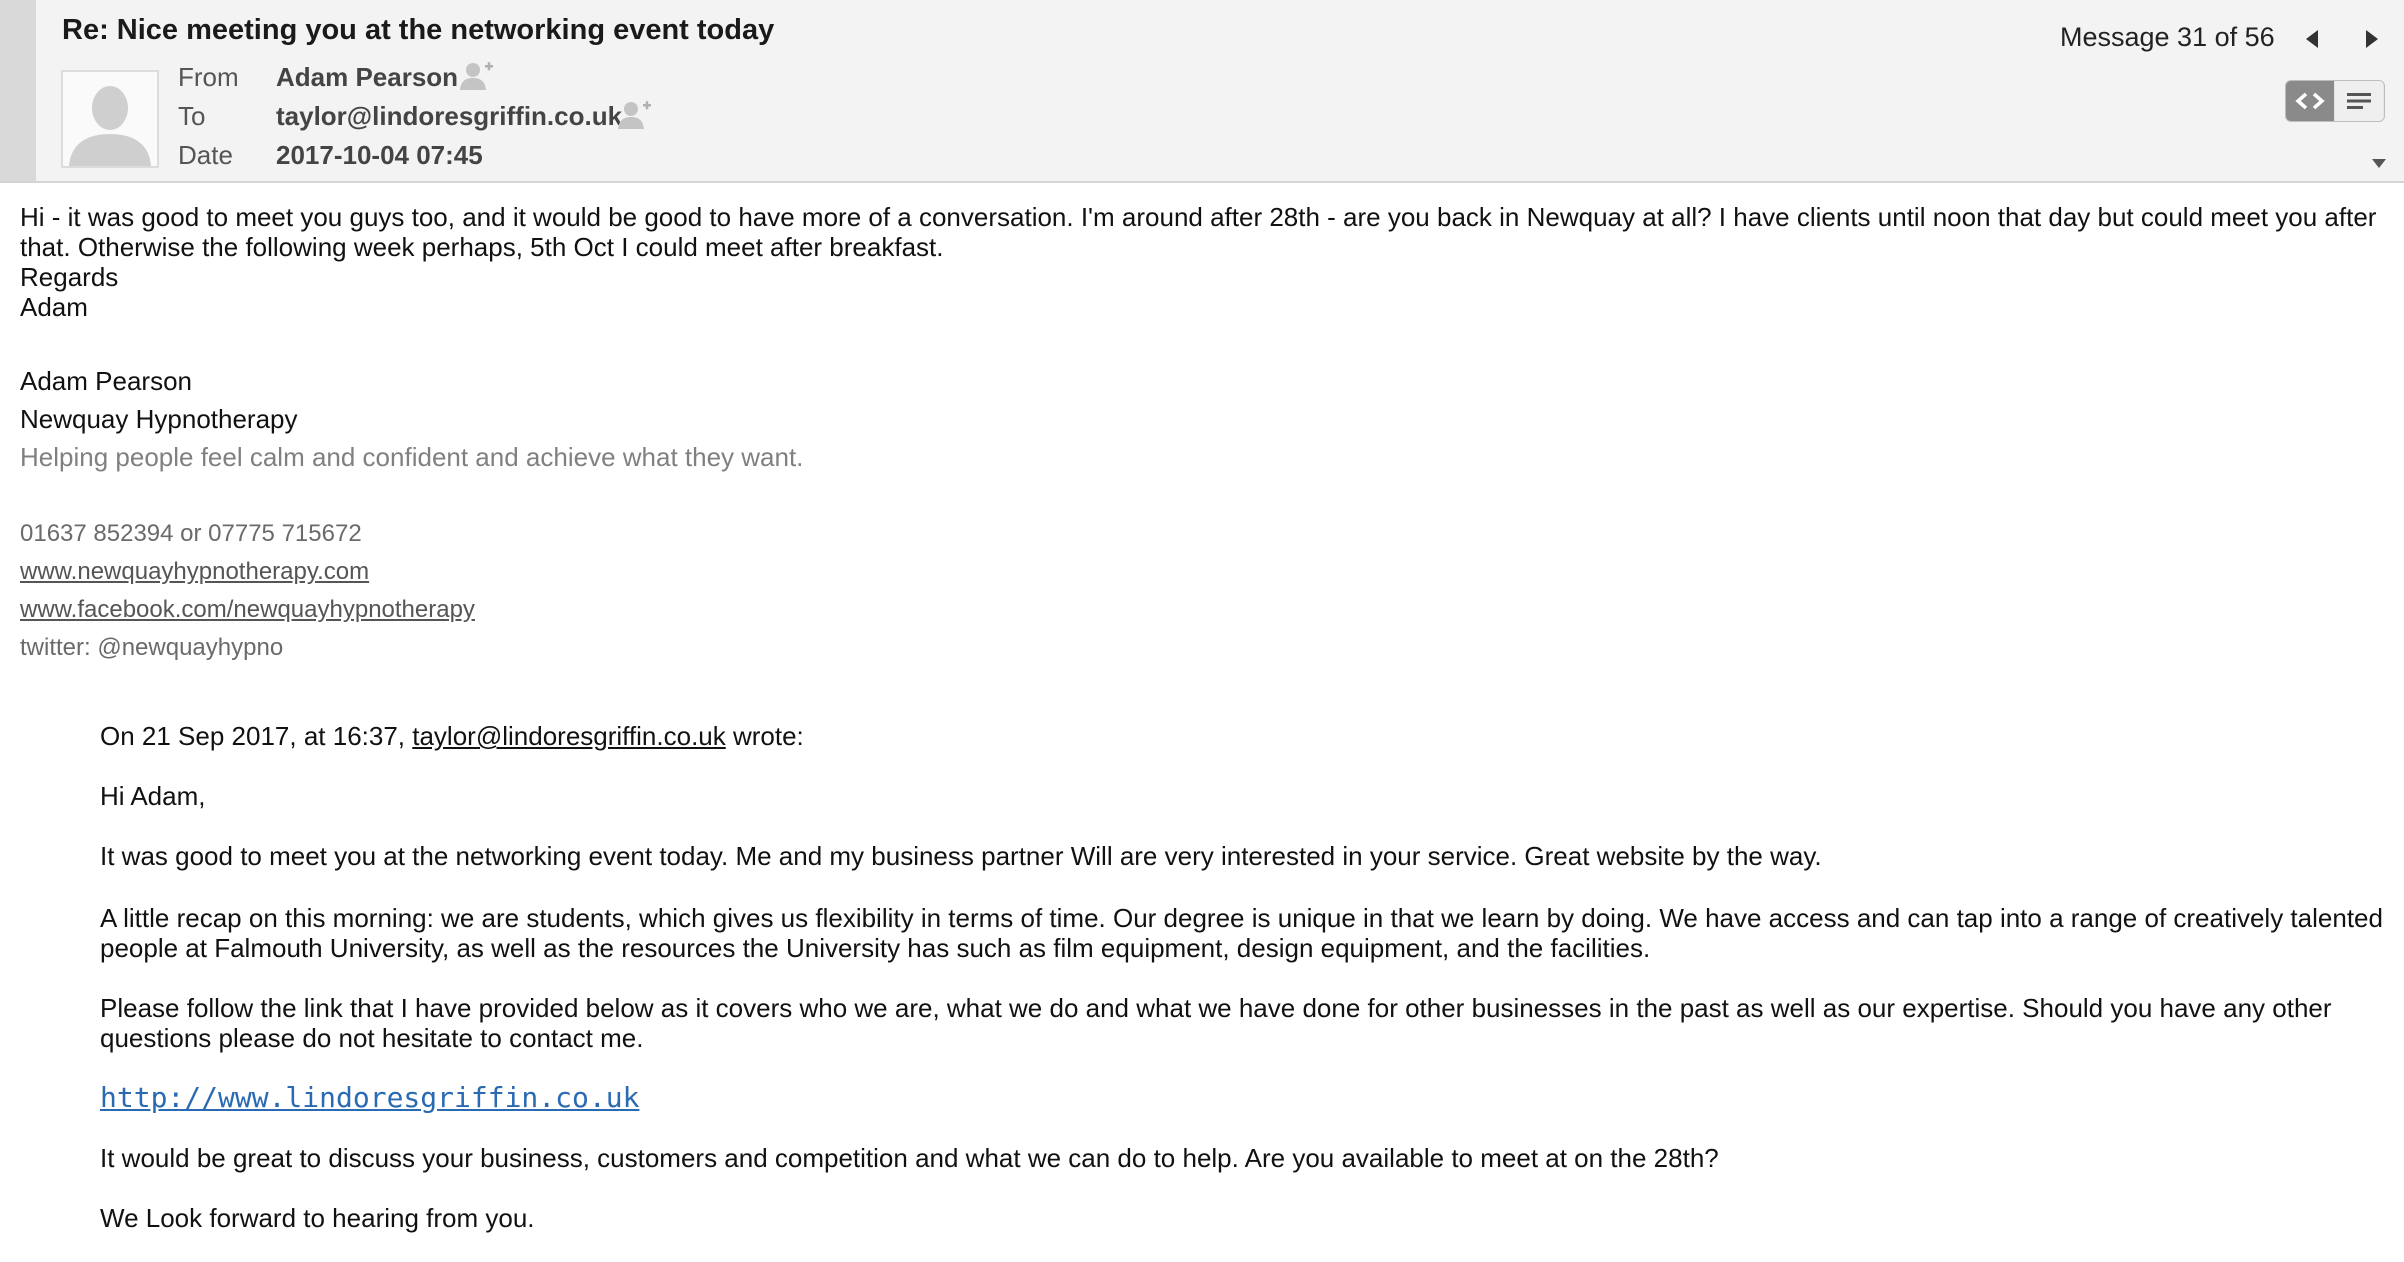  What do you see at coordinates (194, 572) in the screenshot?
I see `signature-website-link: www.newquayhypnotherapy.com` at bounding box center [194, 572].